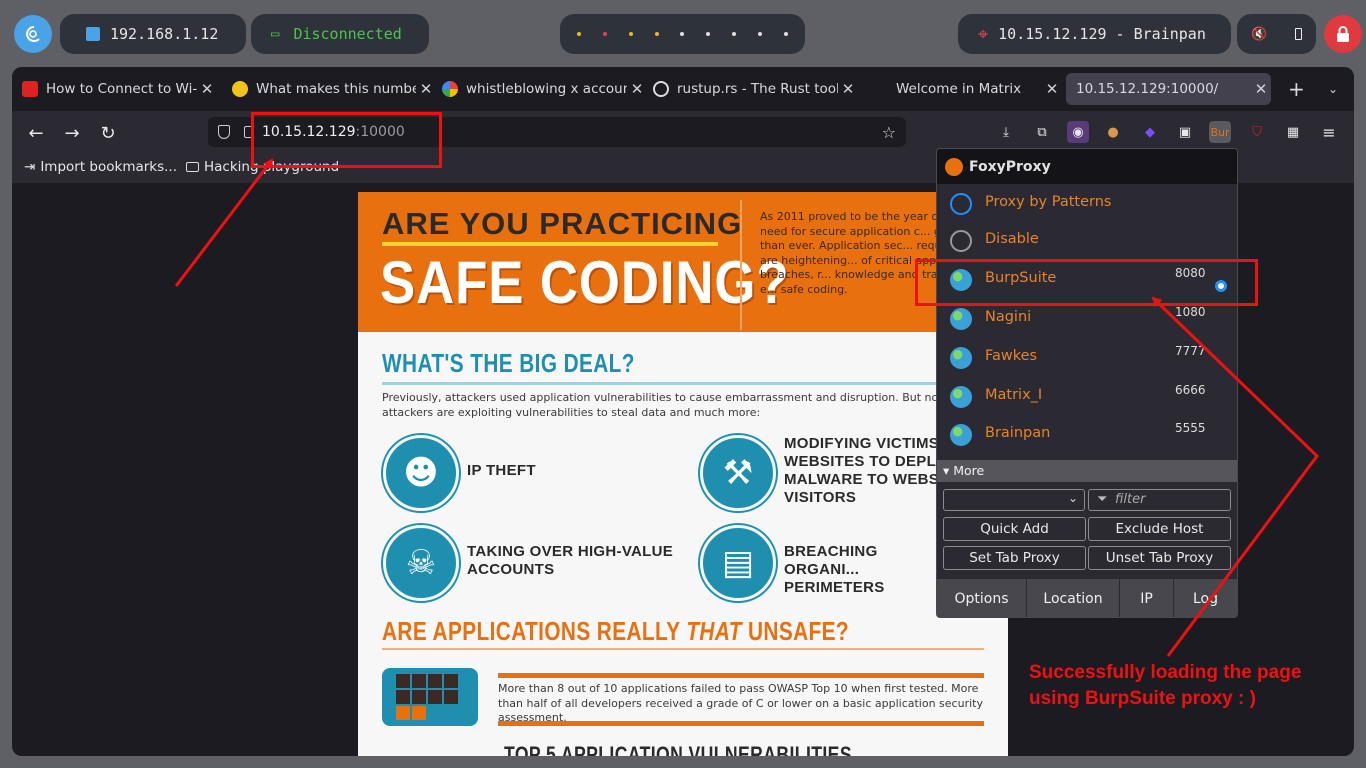  What do you see at coordinates (1185, 132) in the screenshot?
I see `hack-extension-icon: ▣` at bounding box center [1185, 132].